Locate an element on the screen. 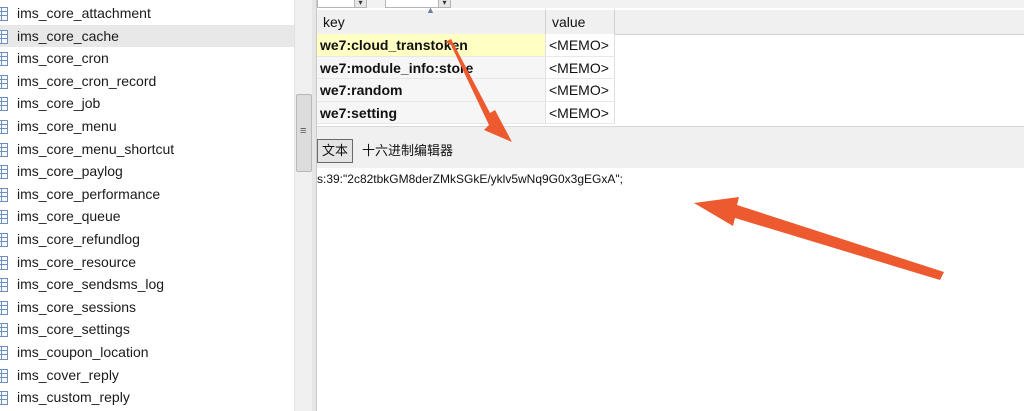 This screenshot has width=1024, height=411. table-list-item: ims_coupon_location is located at coordinates (147, 352).